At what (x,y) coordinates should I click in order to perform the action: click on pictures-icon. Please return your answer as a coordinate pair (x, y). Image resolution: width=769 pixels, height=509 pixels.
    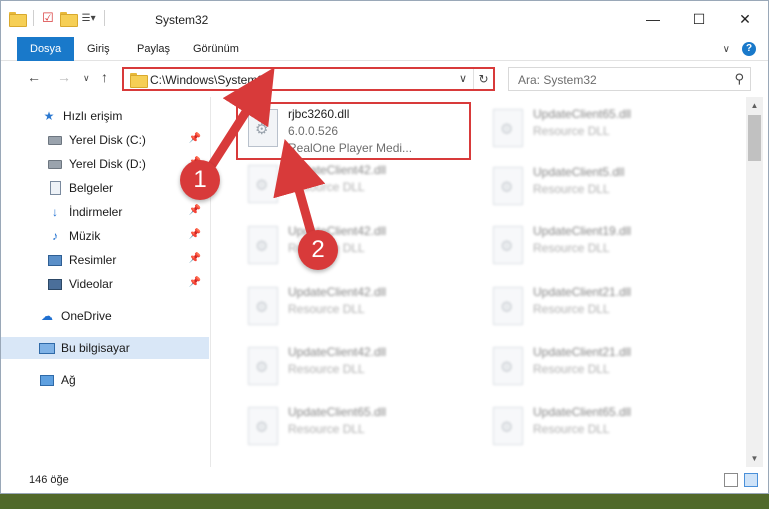
    Looking at the image, I should click on (55, 260).